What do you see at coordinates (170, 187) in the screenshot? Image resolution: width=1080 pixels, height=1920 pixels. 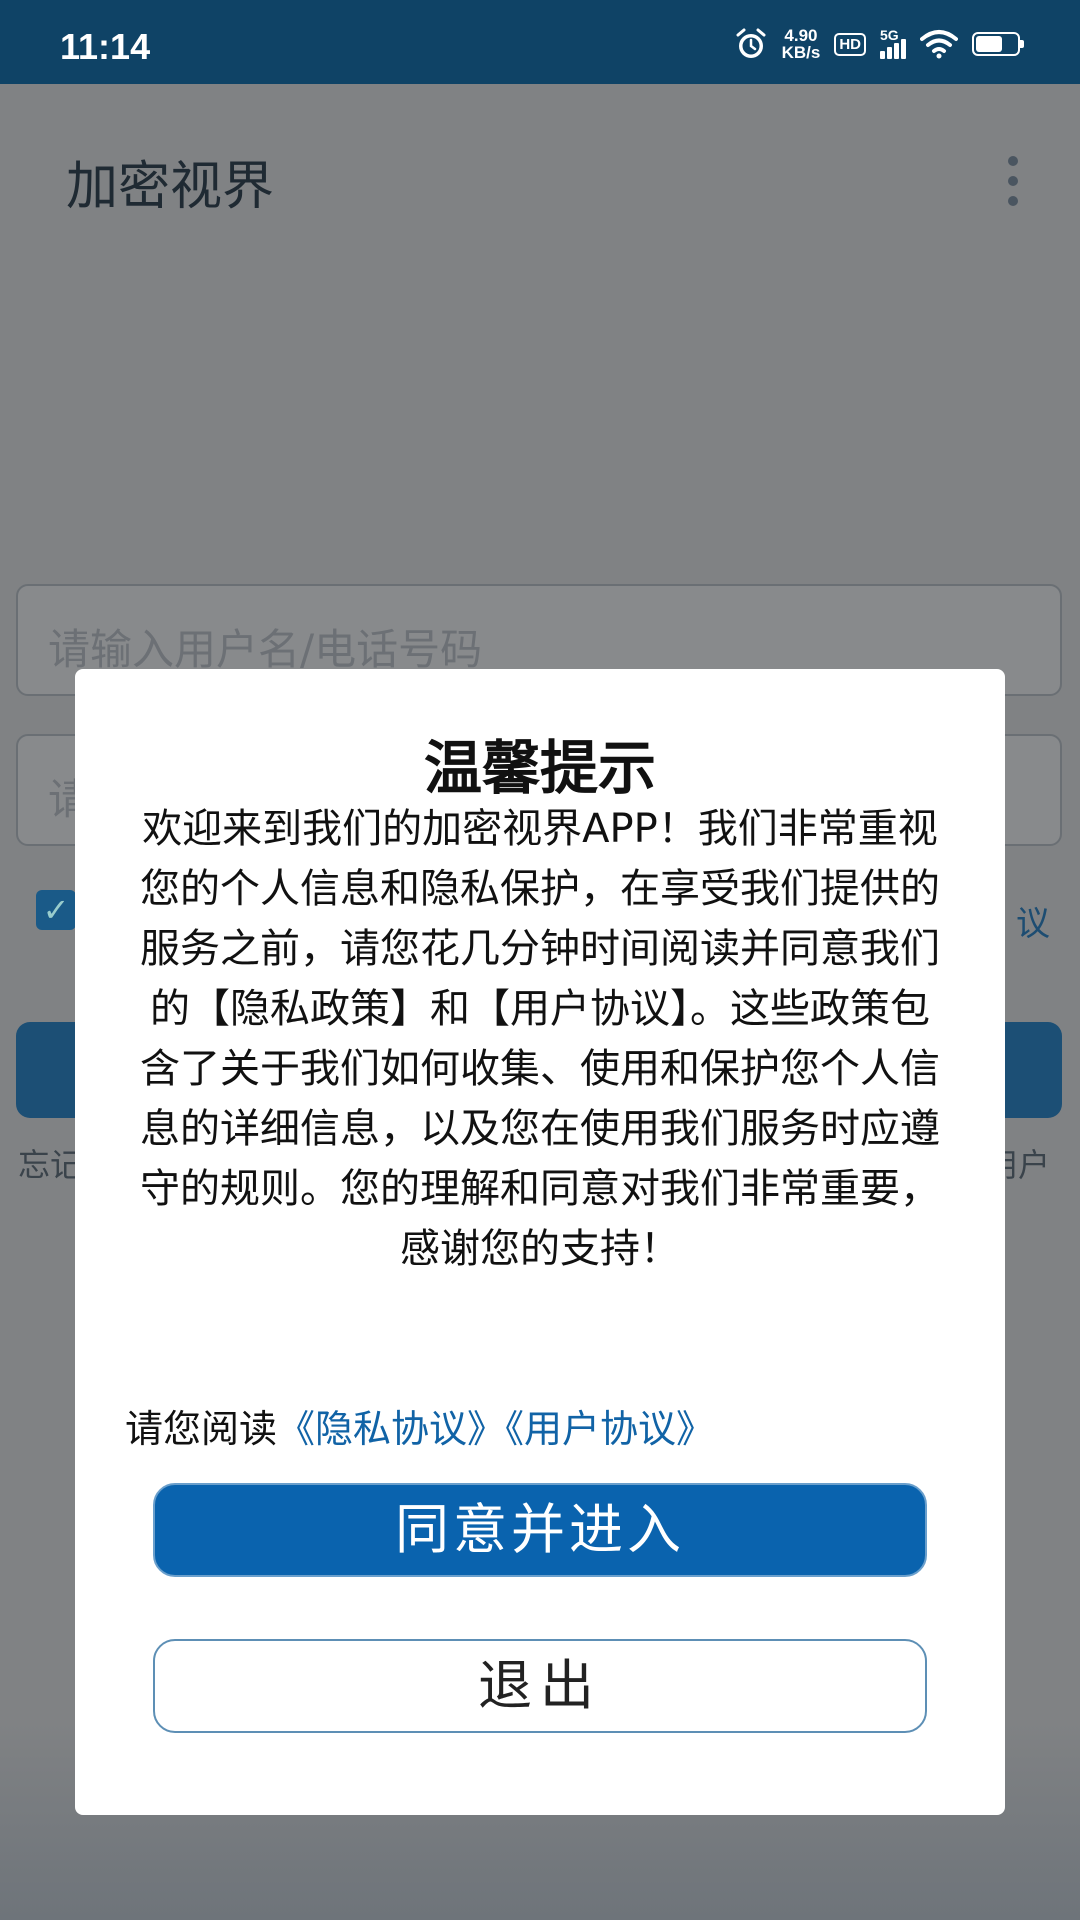 I see `app-title: 加密视界` at bounding box center [170, 187].